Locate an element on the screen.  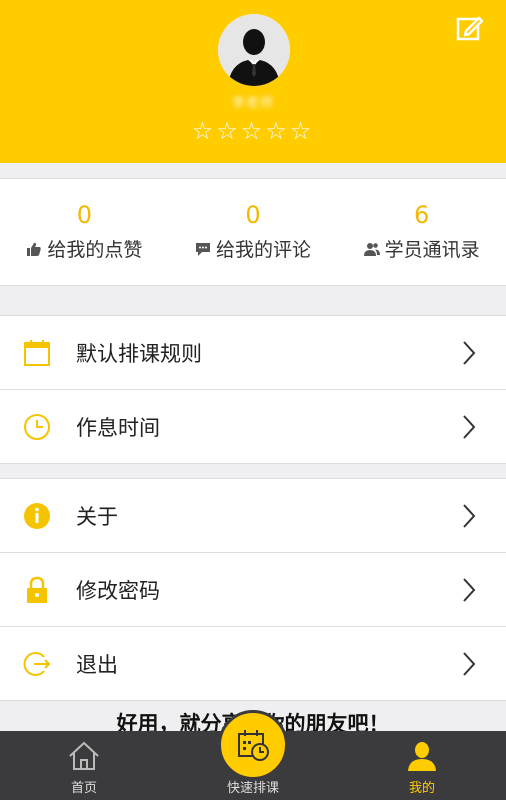
clock-icon is located at coordinates (37, 426).